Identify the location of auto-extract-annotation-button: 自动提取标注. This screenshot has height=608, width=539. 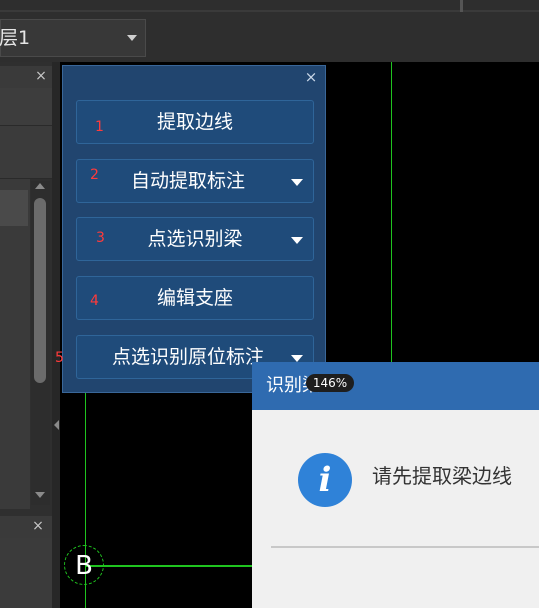
(195, 181).